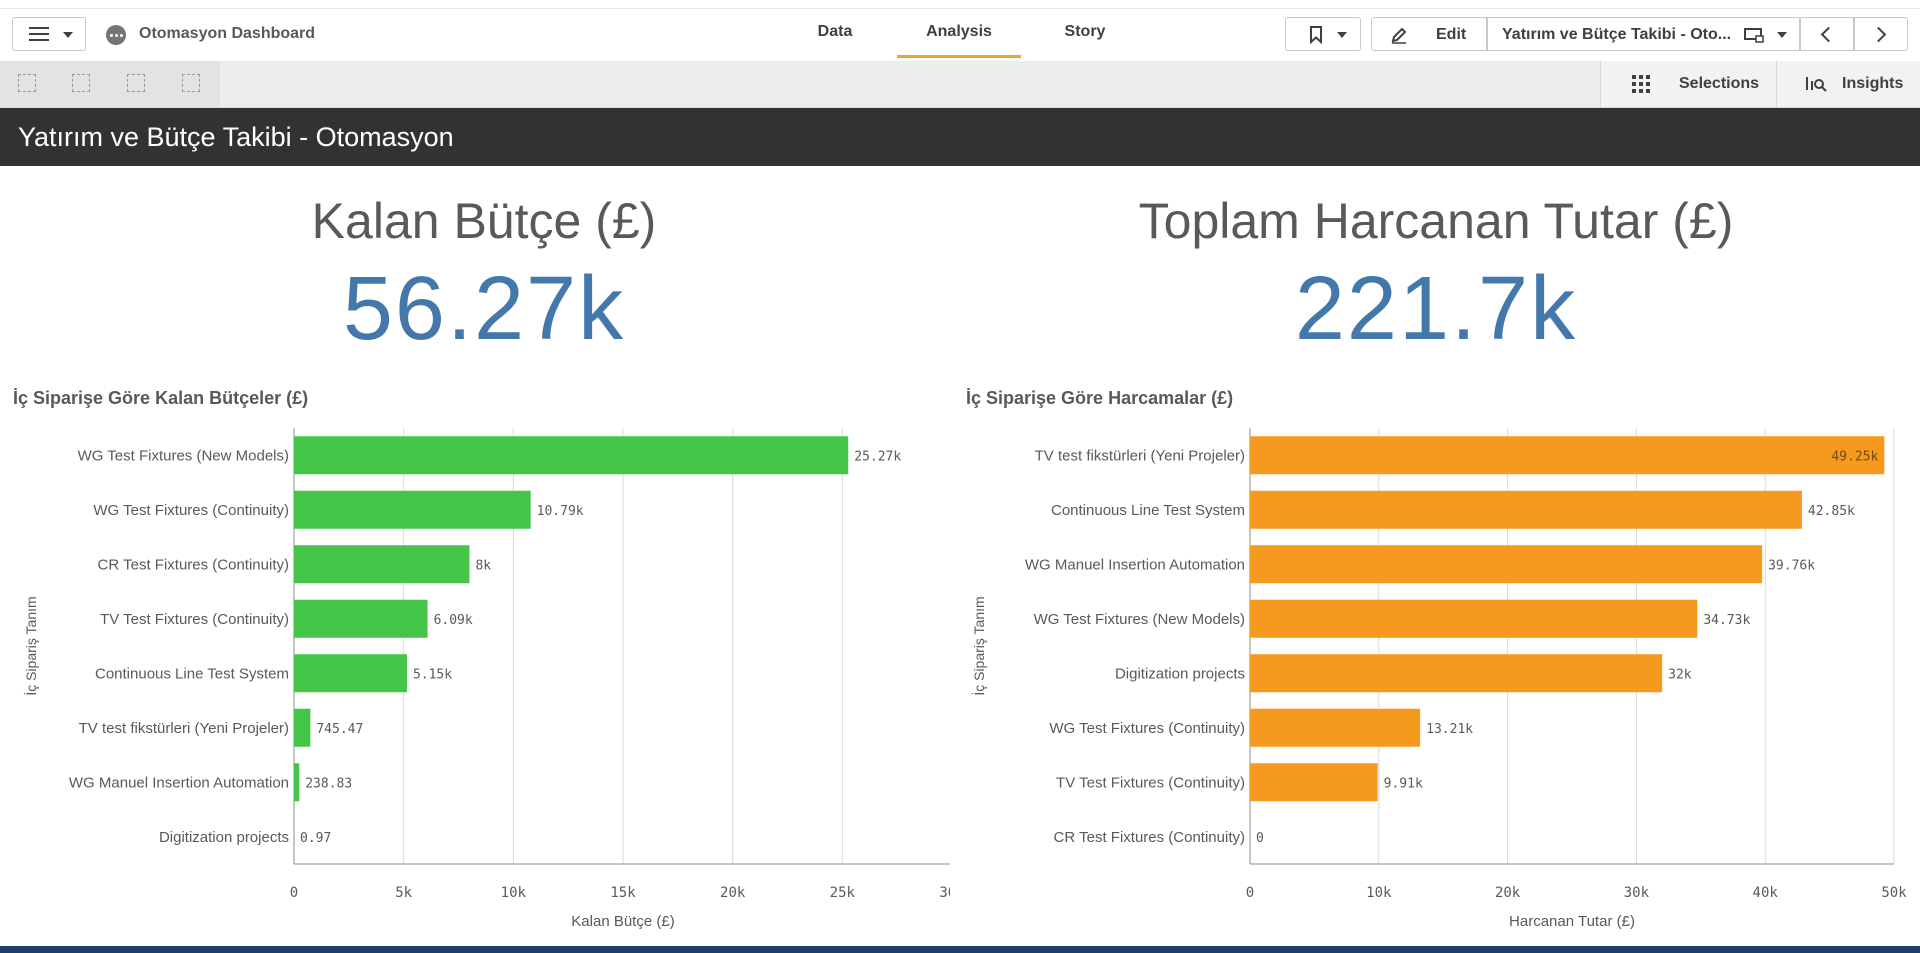 This screenshot has width=1920, height=953. Describe the element at coordinates (1766, 893) in the screenshot. I see `x-tick-label: 40k` at that location.